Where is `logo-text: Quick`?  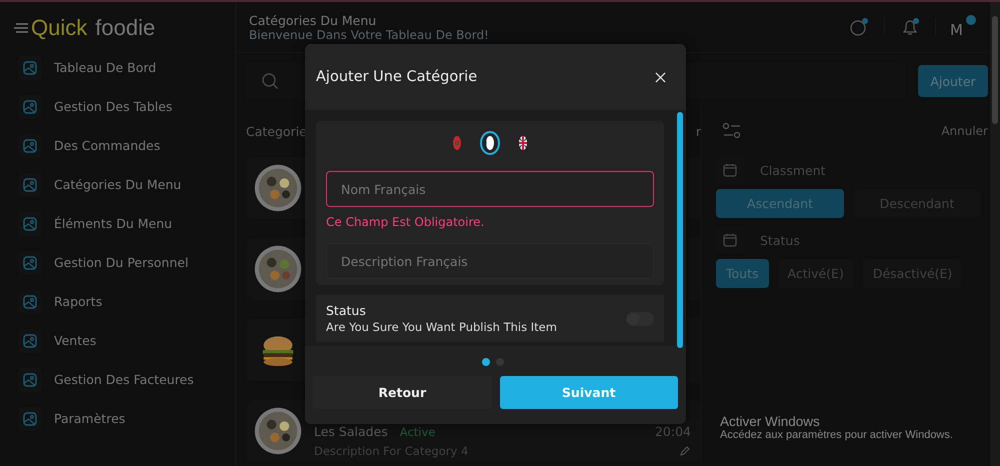
logo-text: Quick is located at coordinates (59, 28).